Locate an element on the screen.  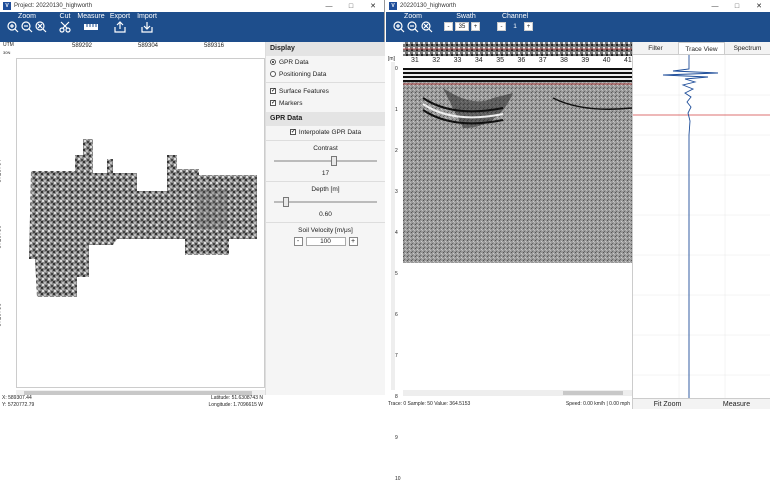
radar-y-tick: 10 is located at coordinates (398, 479).